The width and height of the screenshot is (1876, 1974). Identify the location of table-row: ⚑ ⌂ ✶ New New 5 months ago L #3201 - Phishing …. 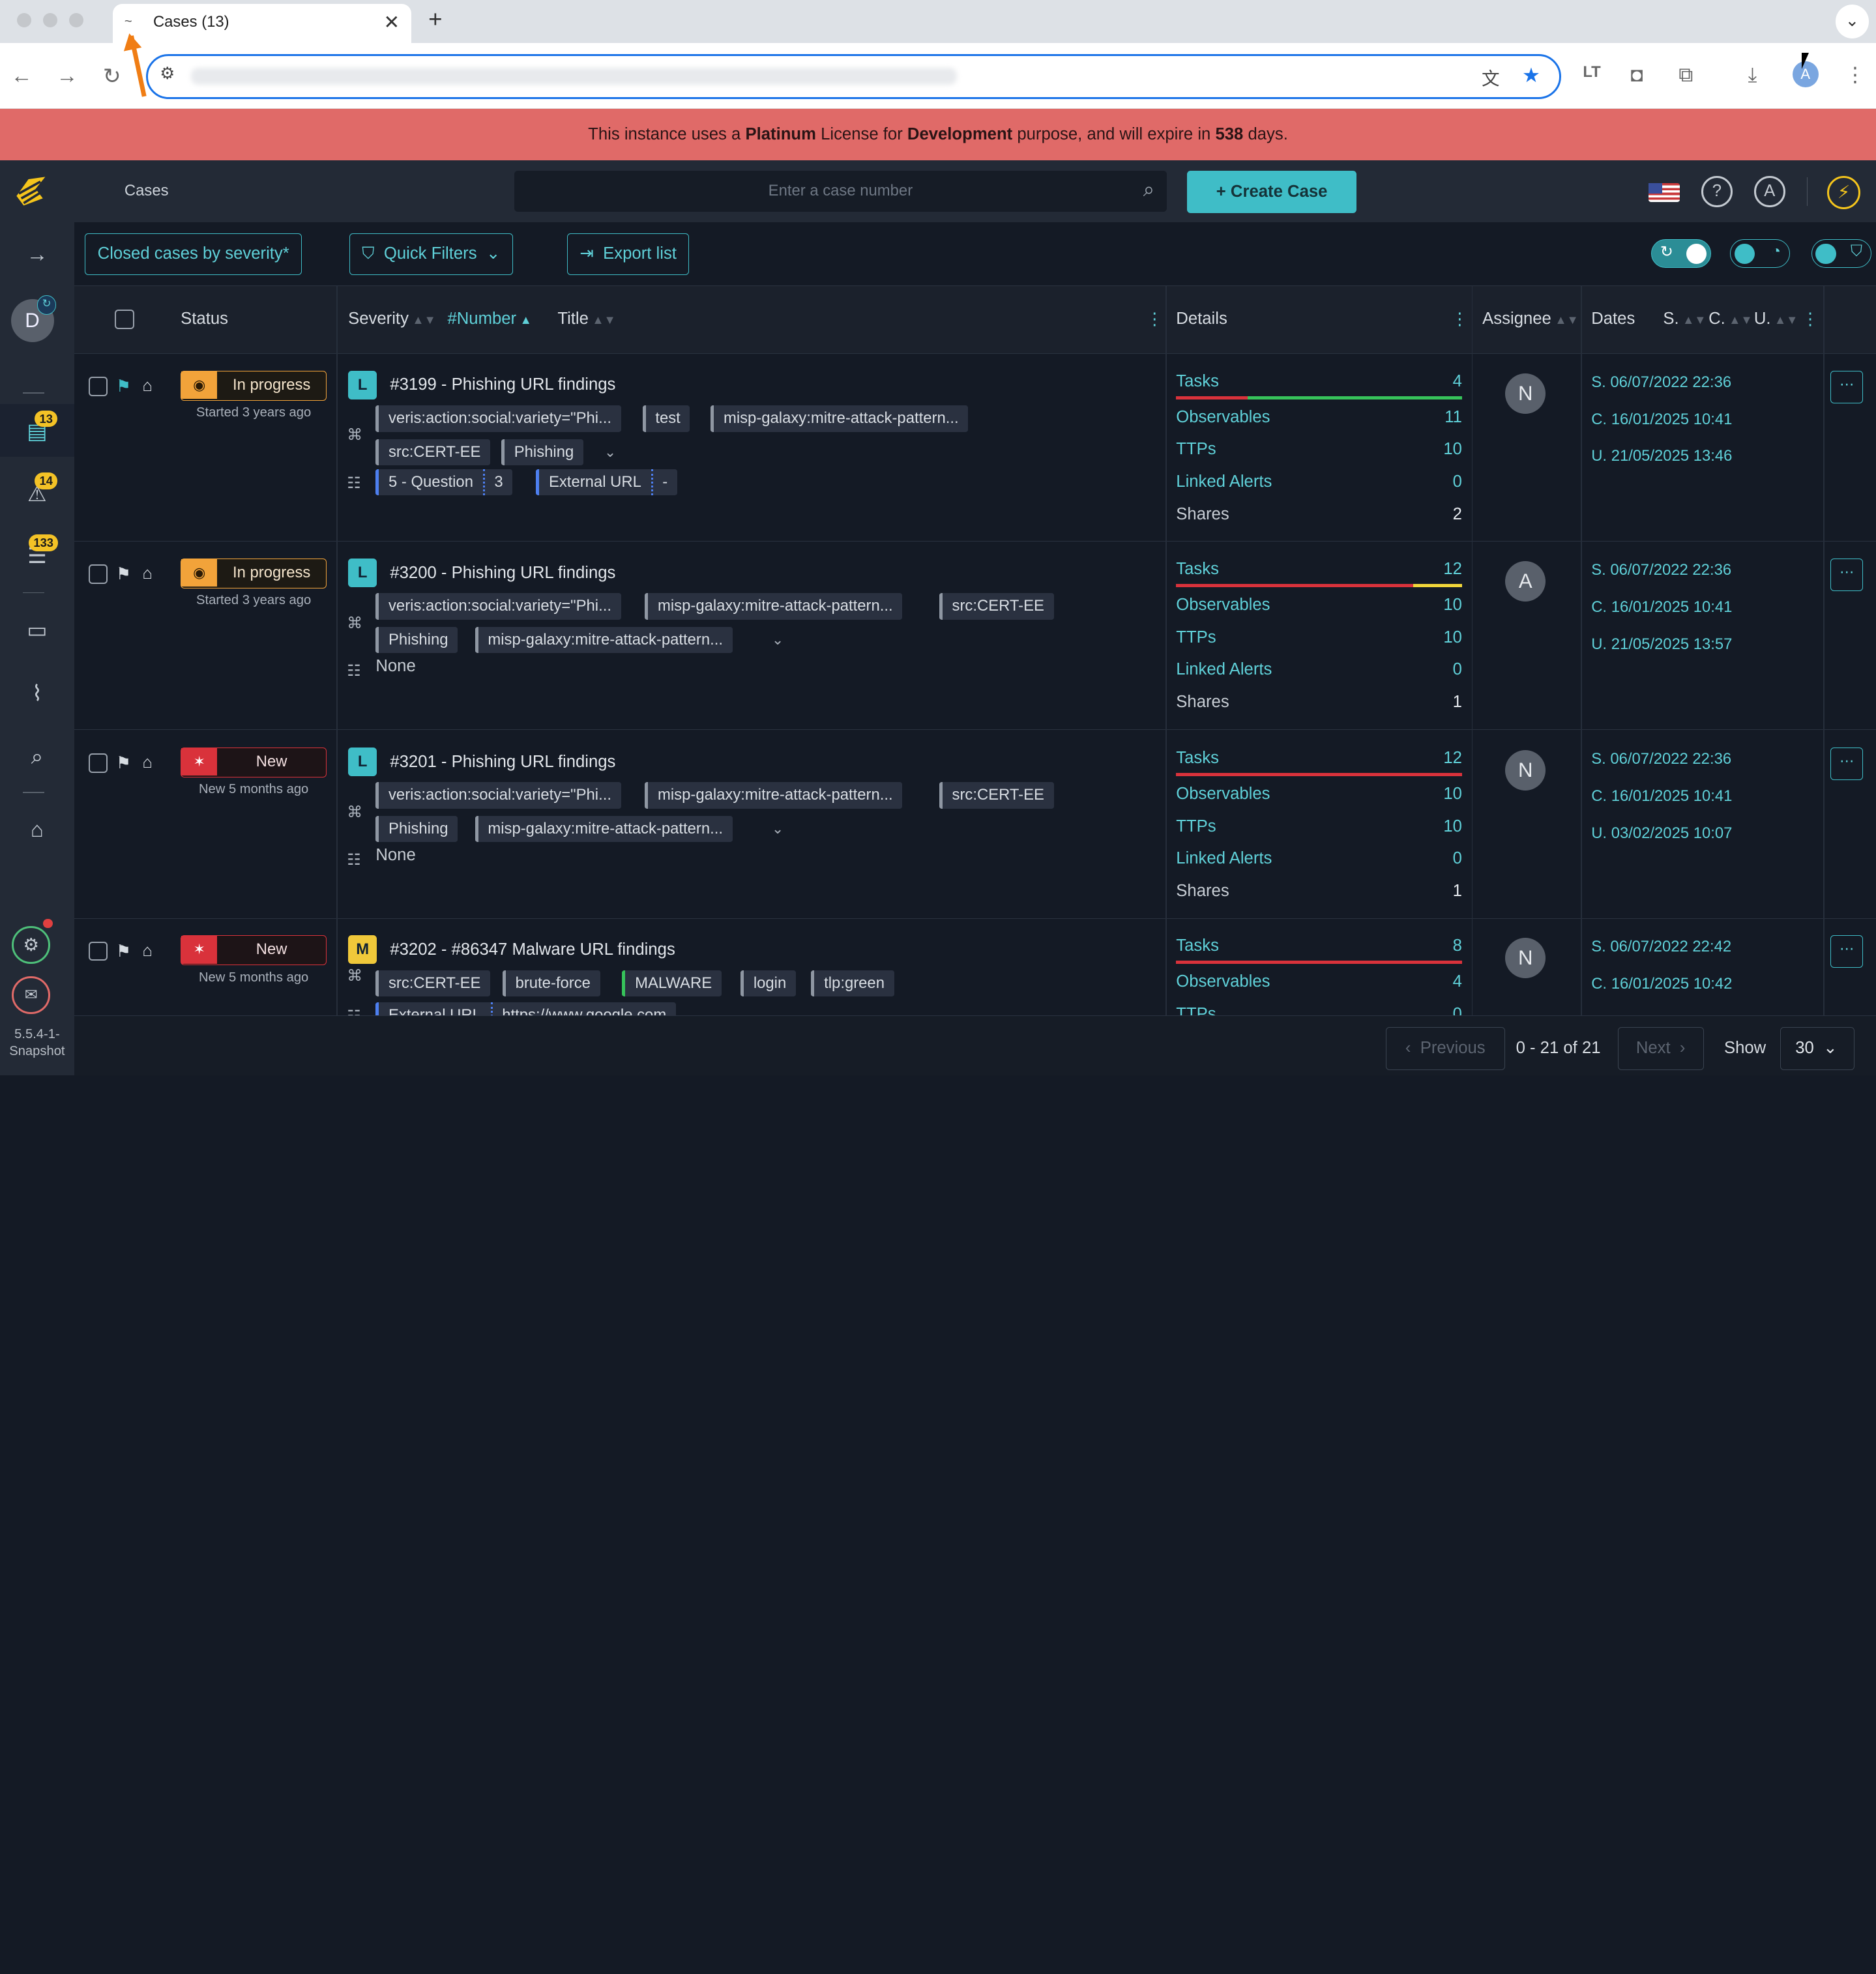
(975, 825).